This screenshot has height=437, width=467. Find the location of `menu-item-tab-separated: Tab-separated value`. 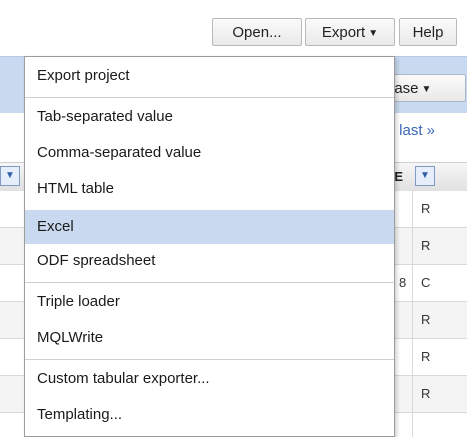

menu-item-tab-separated: Tab-separated value is located at coordinates (209, 117).